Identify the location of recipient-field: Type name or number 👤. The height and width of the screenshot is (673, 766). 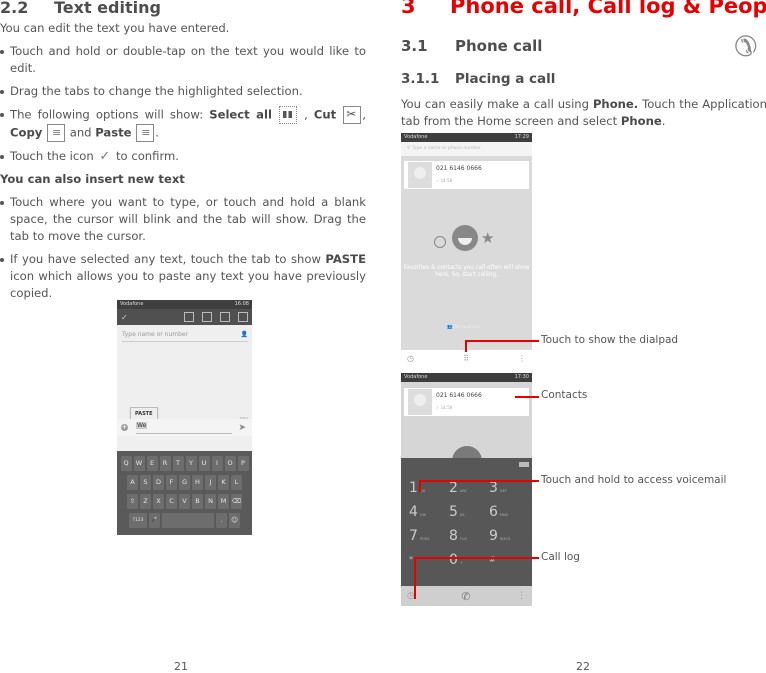
(185, 336).